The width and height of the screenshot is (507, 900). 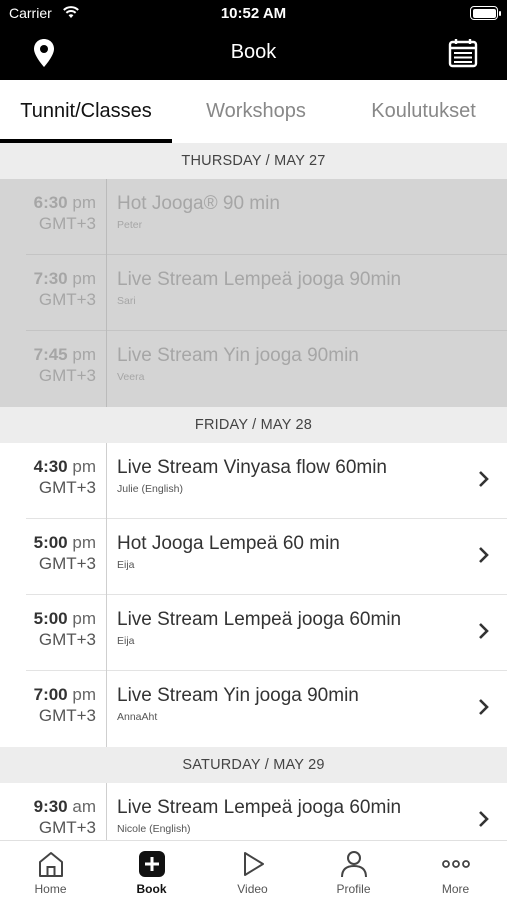 I want to click on tabbar-label: Home, so click(x=50, y=889).